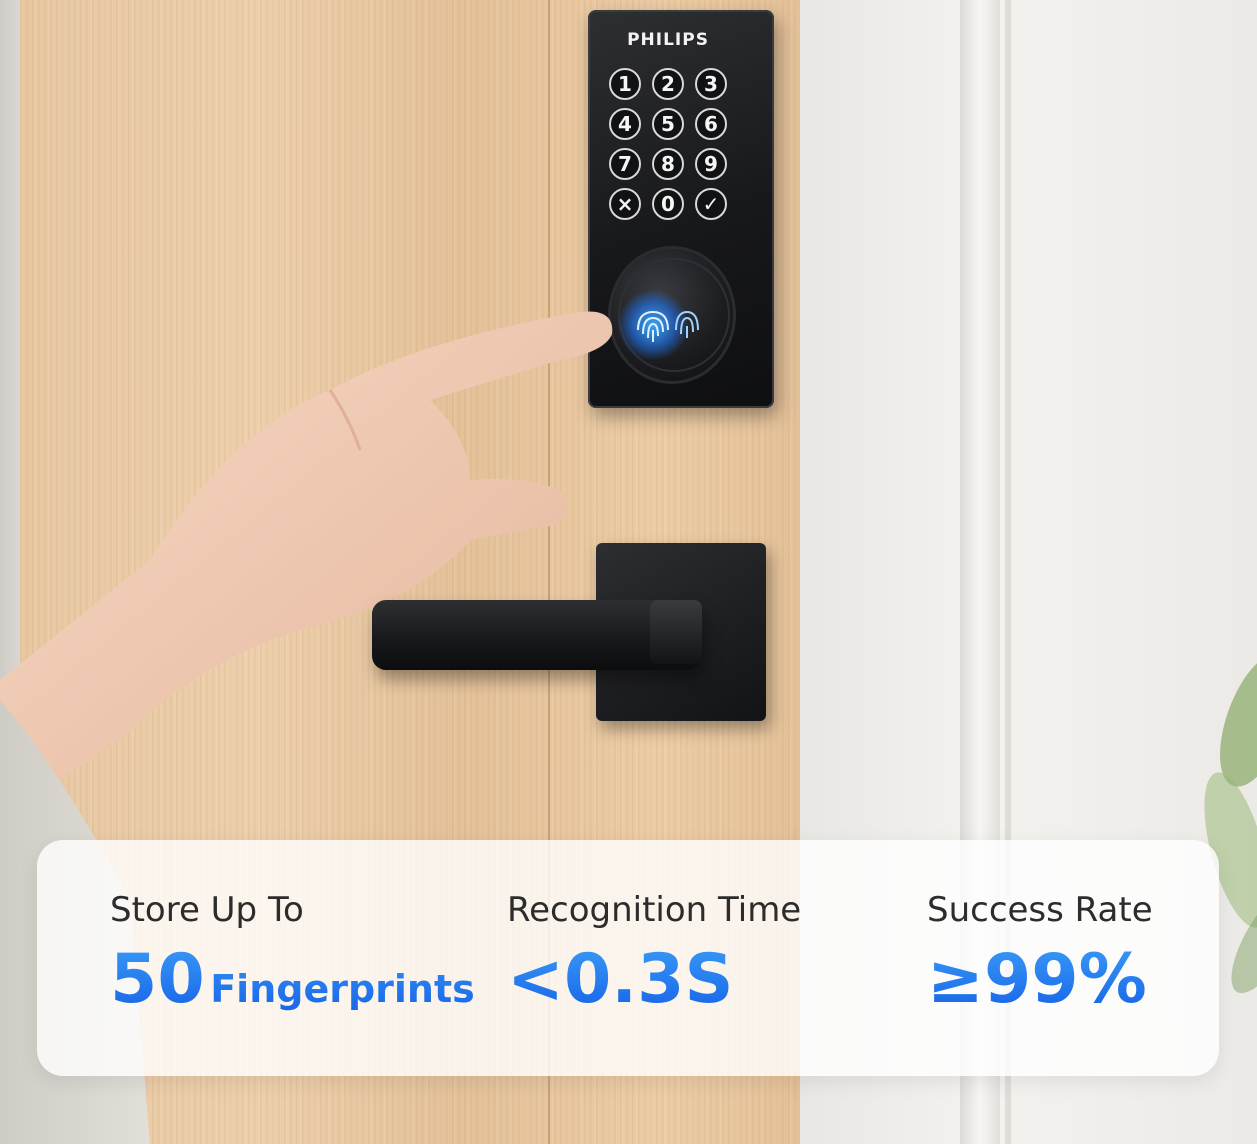  I want to click on stat-label: Success Rate, so click(1040, 910).